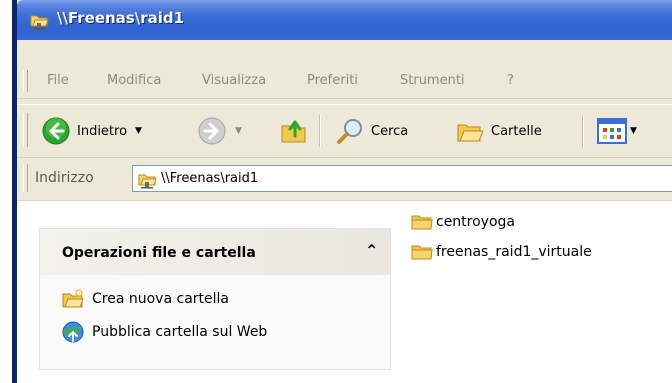 This screenshot has height=383, width=672. What do you see at coordinates (25, 130) in the screenshot?
I see `toolbar-grip` at bounding box center [25, 130].